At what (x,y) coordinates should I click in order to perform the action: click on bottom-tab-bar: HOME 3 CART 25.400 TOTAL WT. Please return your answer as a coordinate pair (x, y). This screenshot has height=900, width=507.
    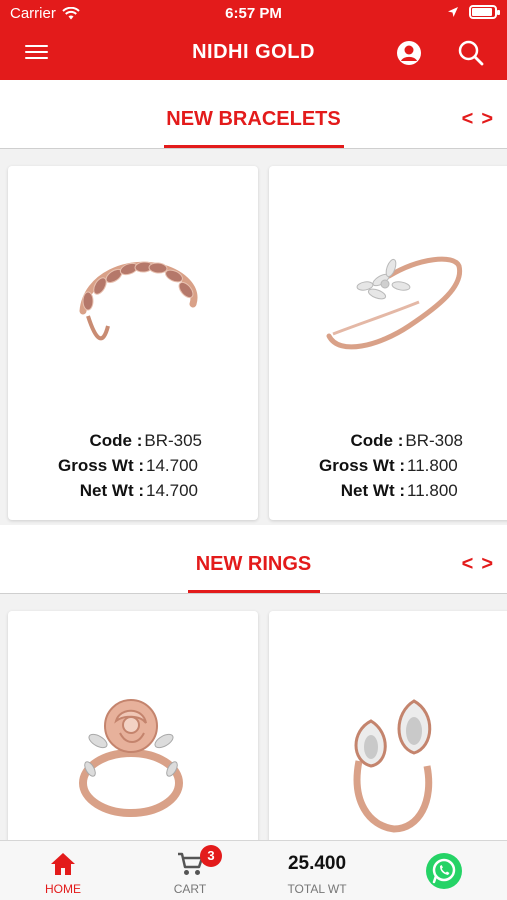
    Looking at the image, I should click on (253, 870).